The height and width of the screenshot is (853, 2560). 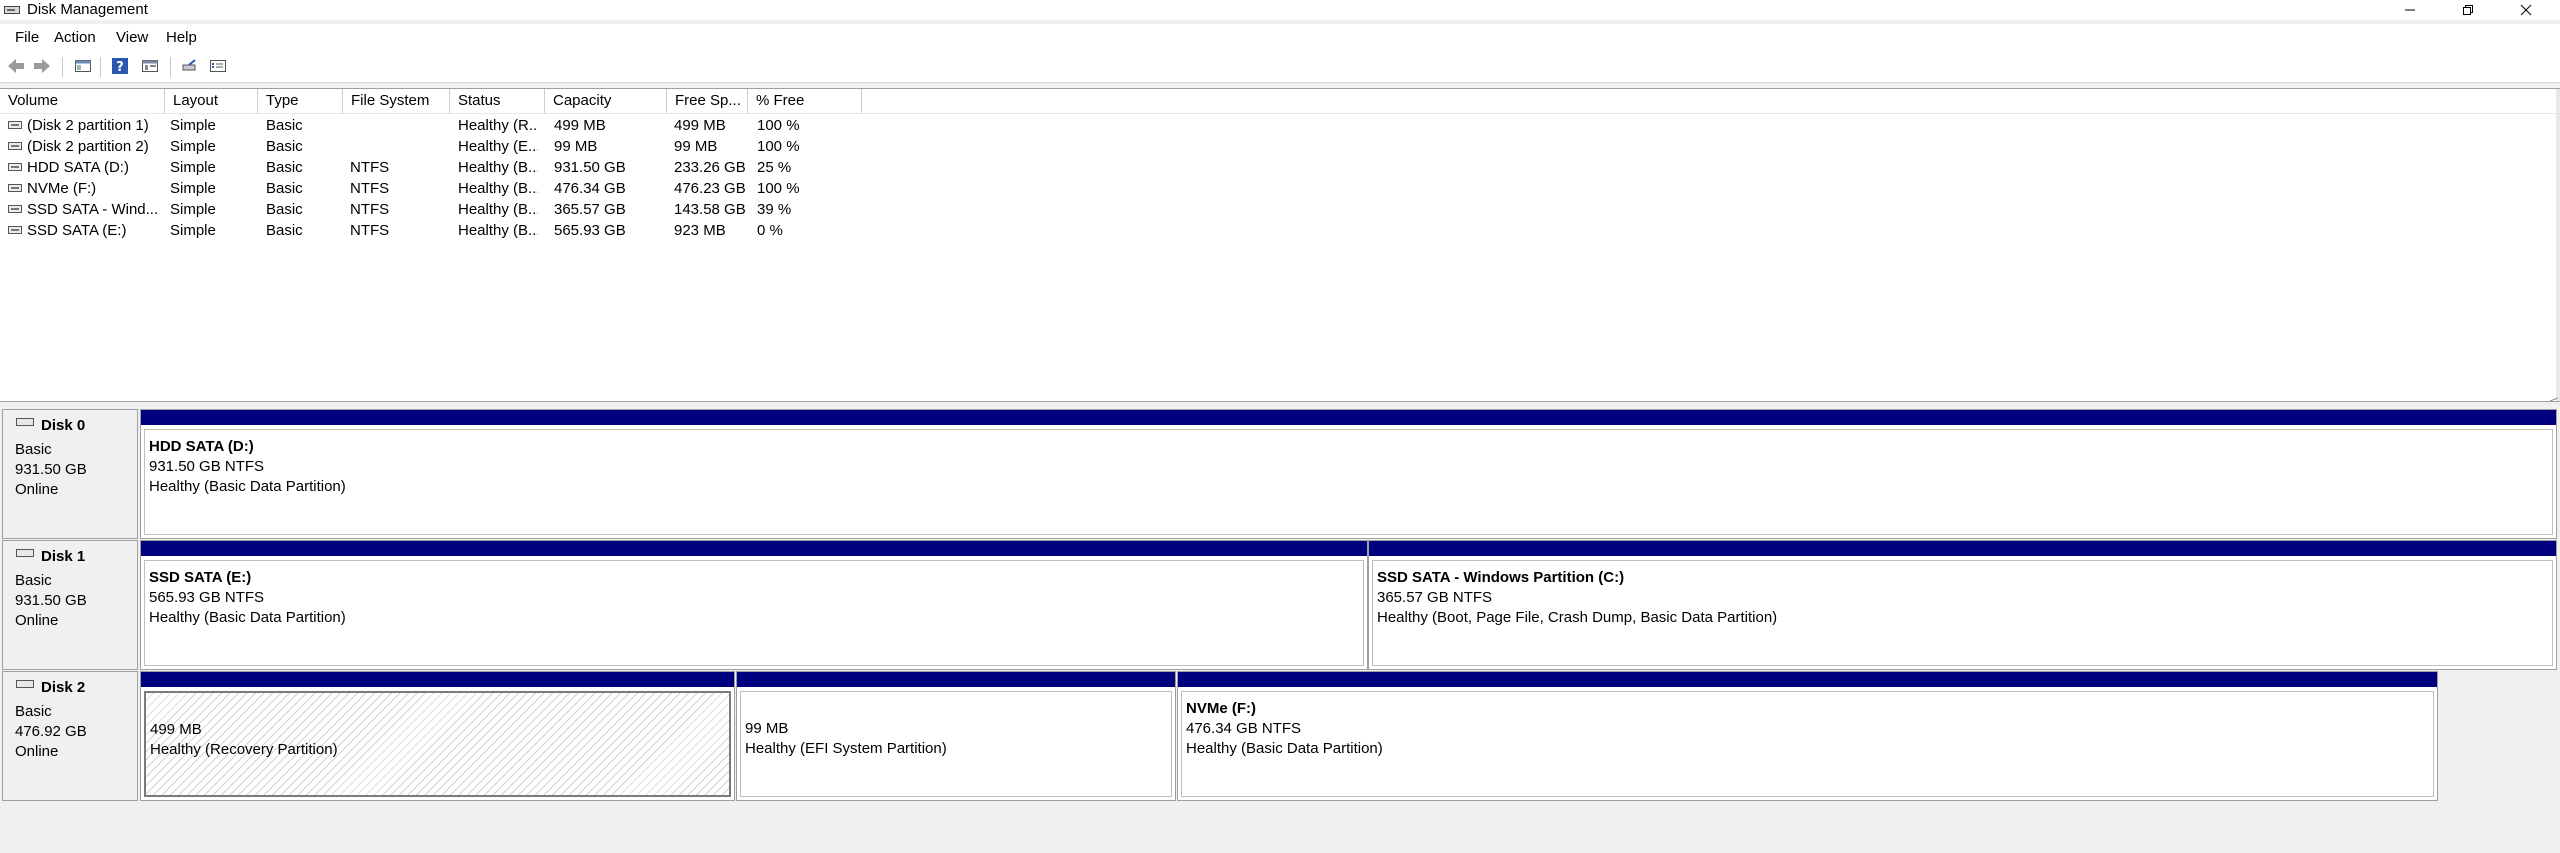 What do you see at coordinates (497, 101) in the screenshot?
I see `column-header-status: Status` at bounding box center [497, 101].